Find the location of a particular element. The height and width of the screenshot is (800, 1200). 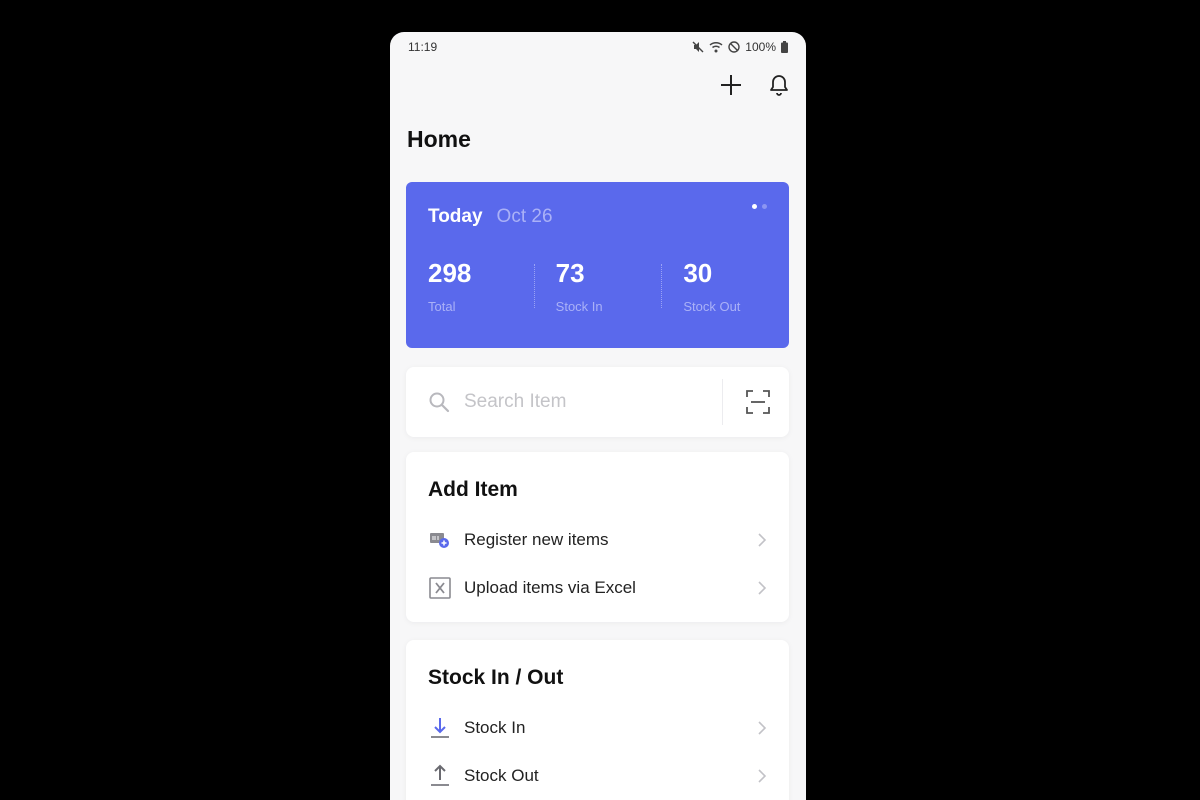

stat-label: Stock Out is located at coordinates (712, 306).